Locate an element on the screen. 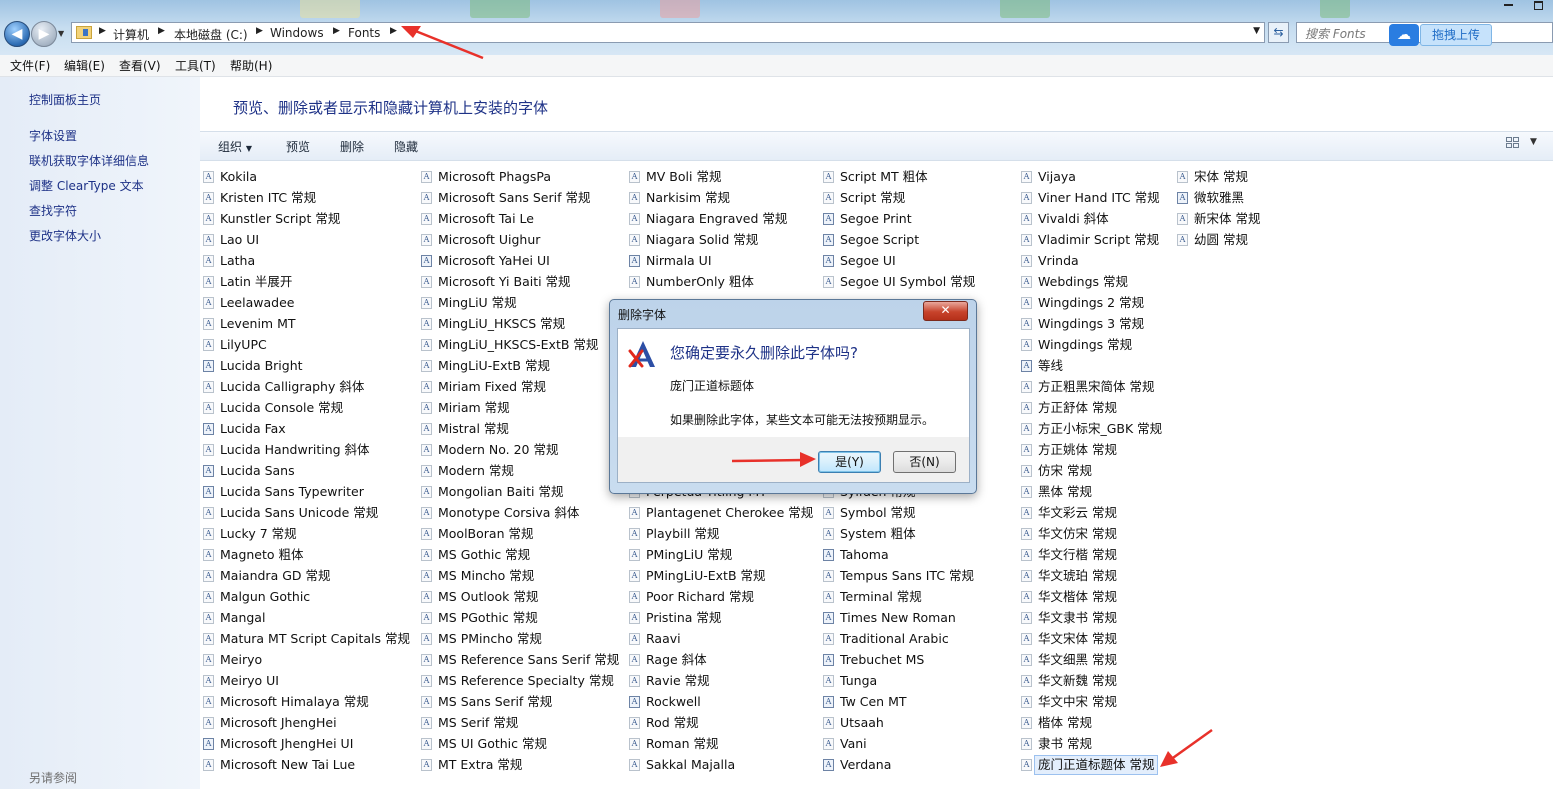 Image resolution: width=1553 pixels, height=789 pixels. breadcrumb-fonts: Fonts is located at coordinates (364, 33).